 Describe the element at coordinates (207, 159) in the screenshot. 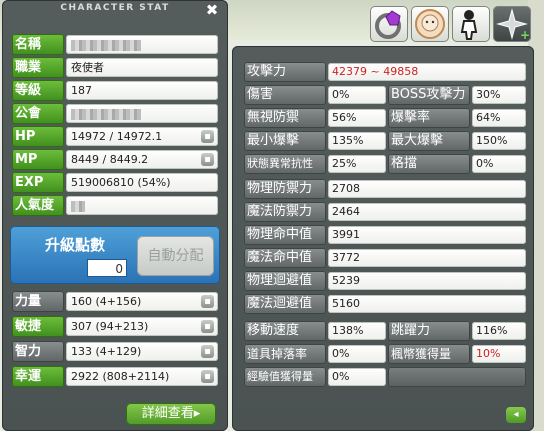

I see `mp-add-button: ▪` at that location.